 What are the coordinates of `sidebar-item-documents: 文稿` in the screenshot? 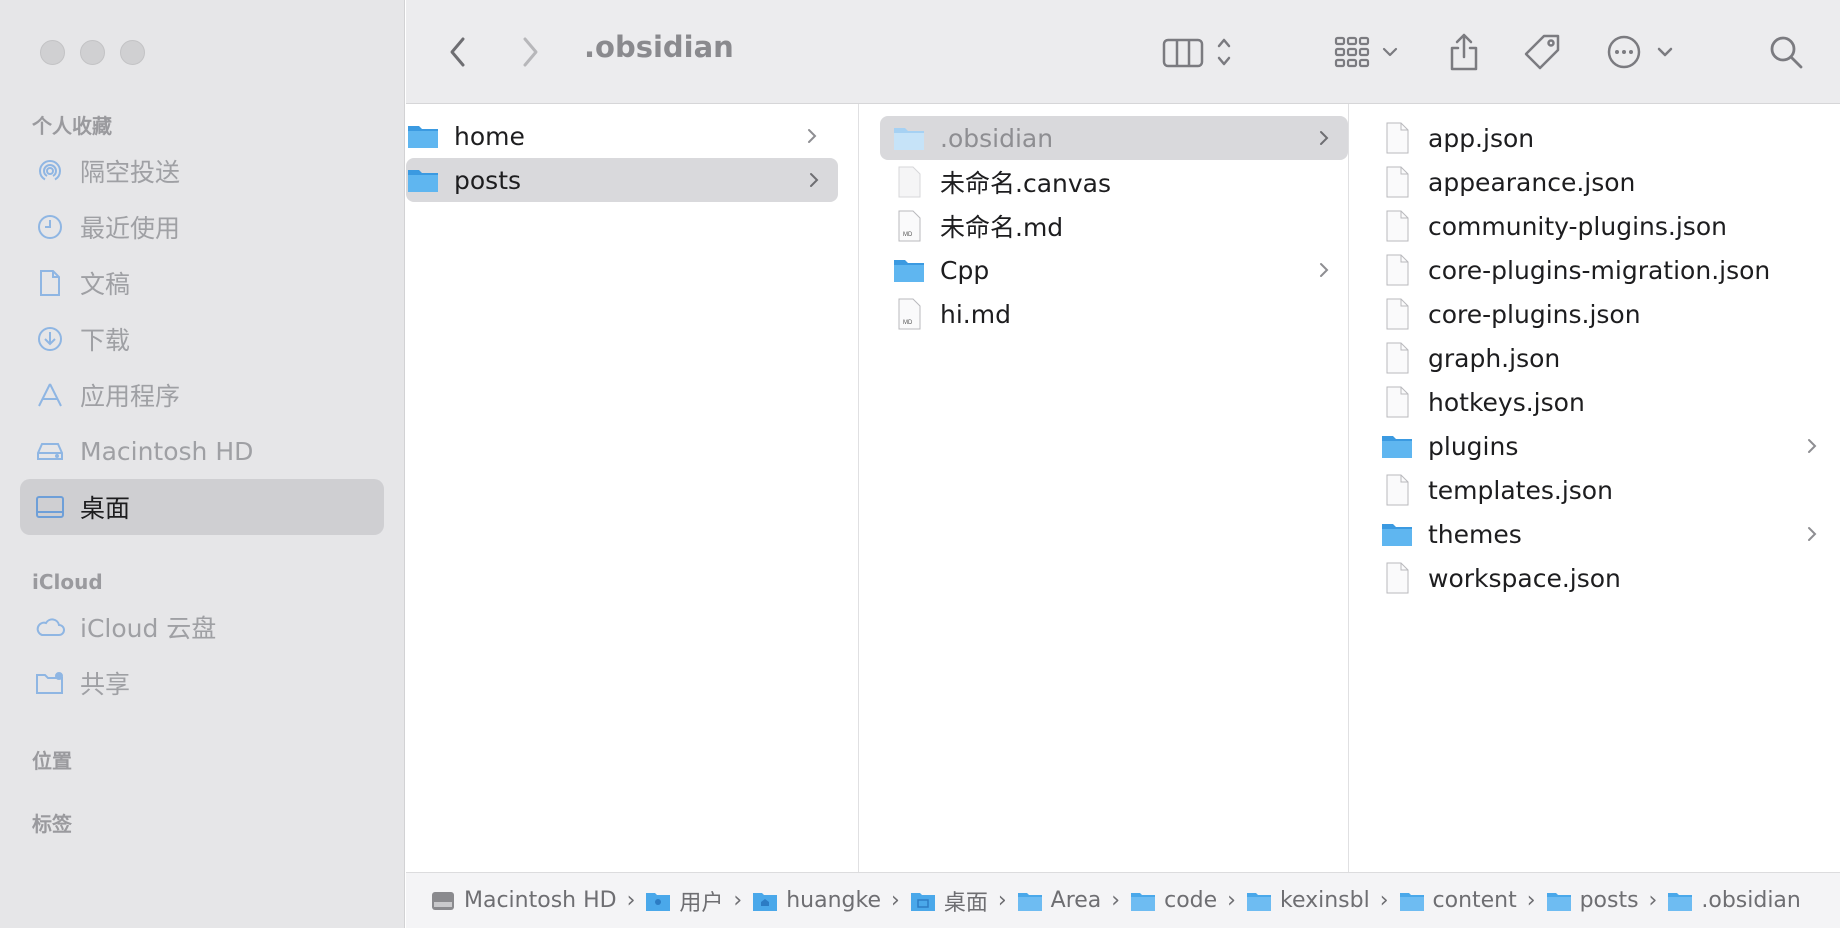 It's located at (202, 283).